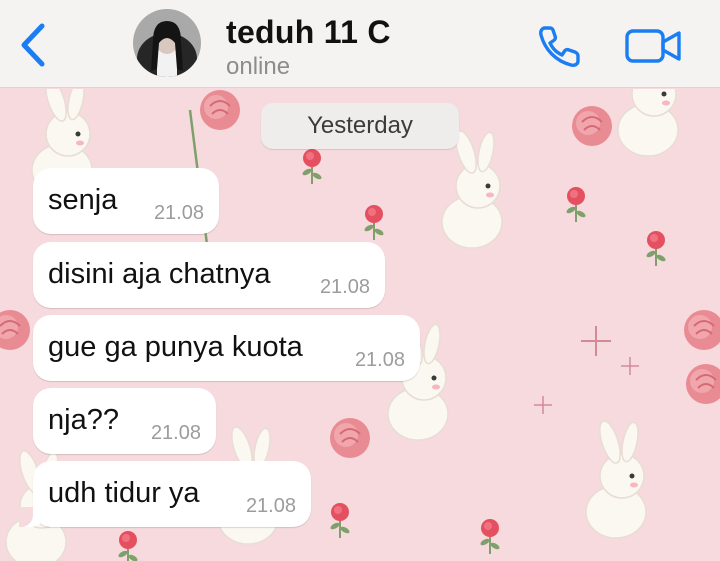 This screenshot has width=720, height=561. I want to click on message-text: gue ga punya kuota, so click(175, 347).